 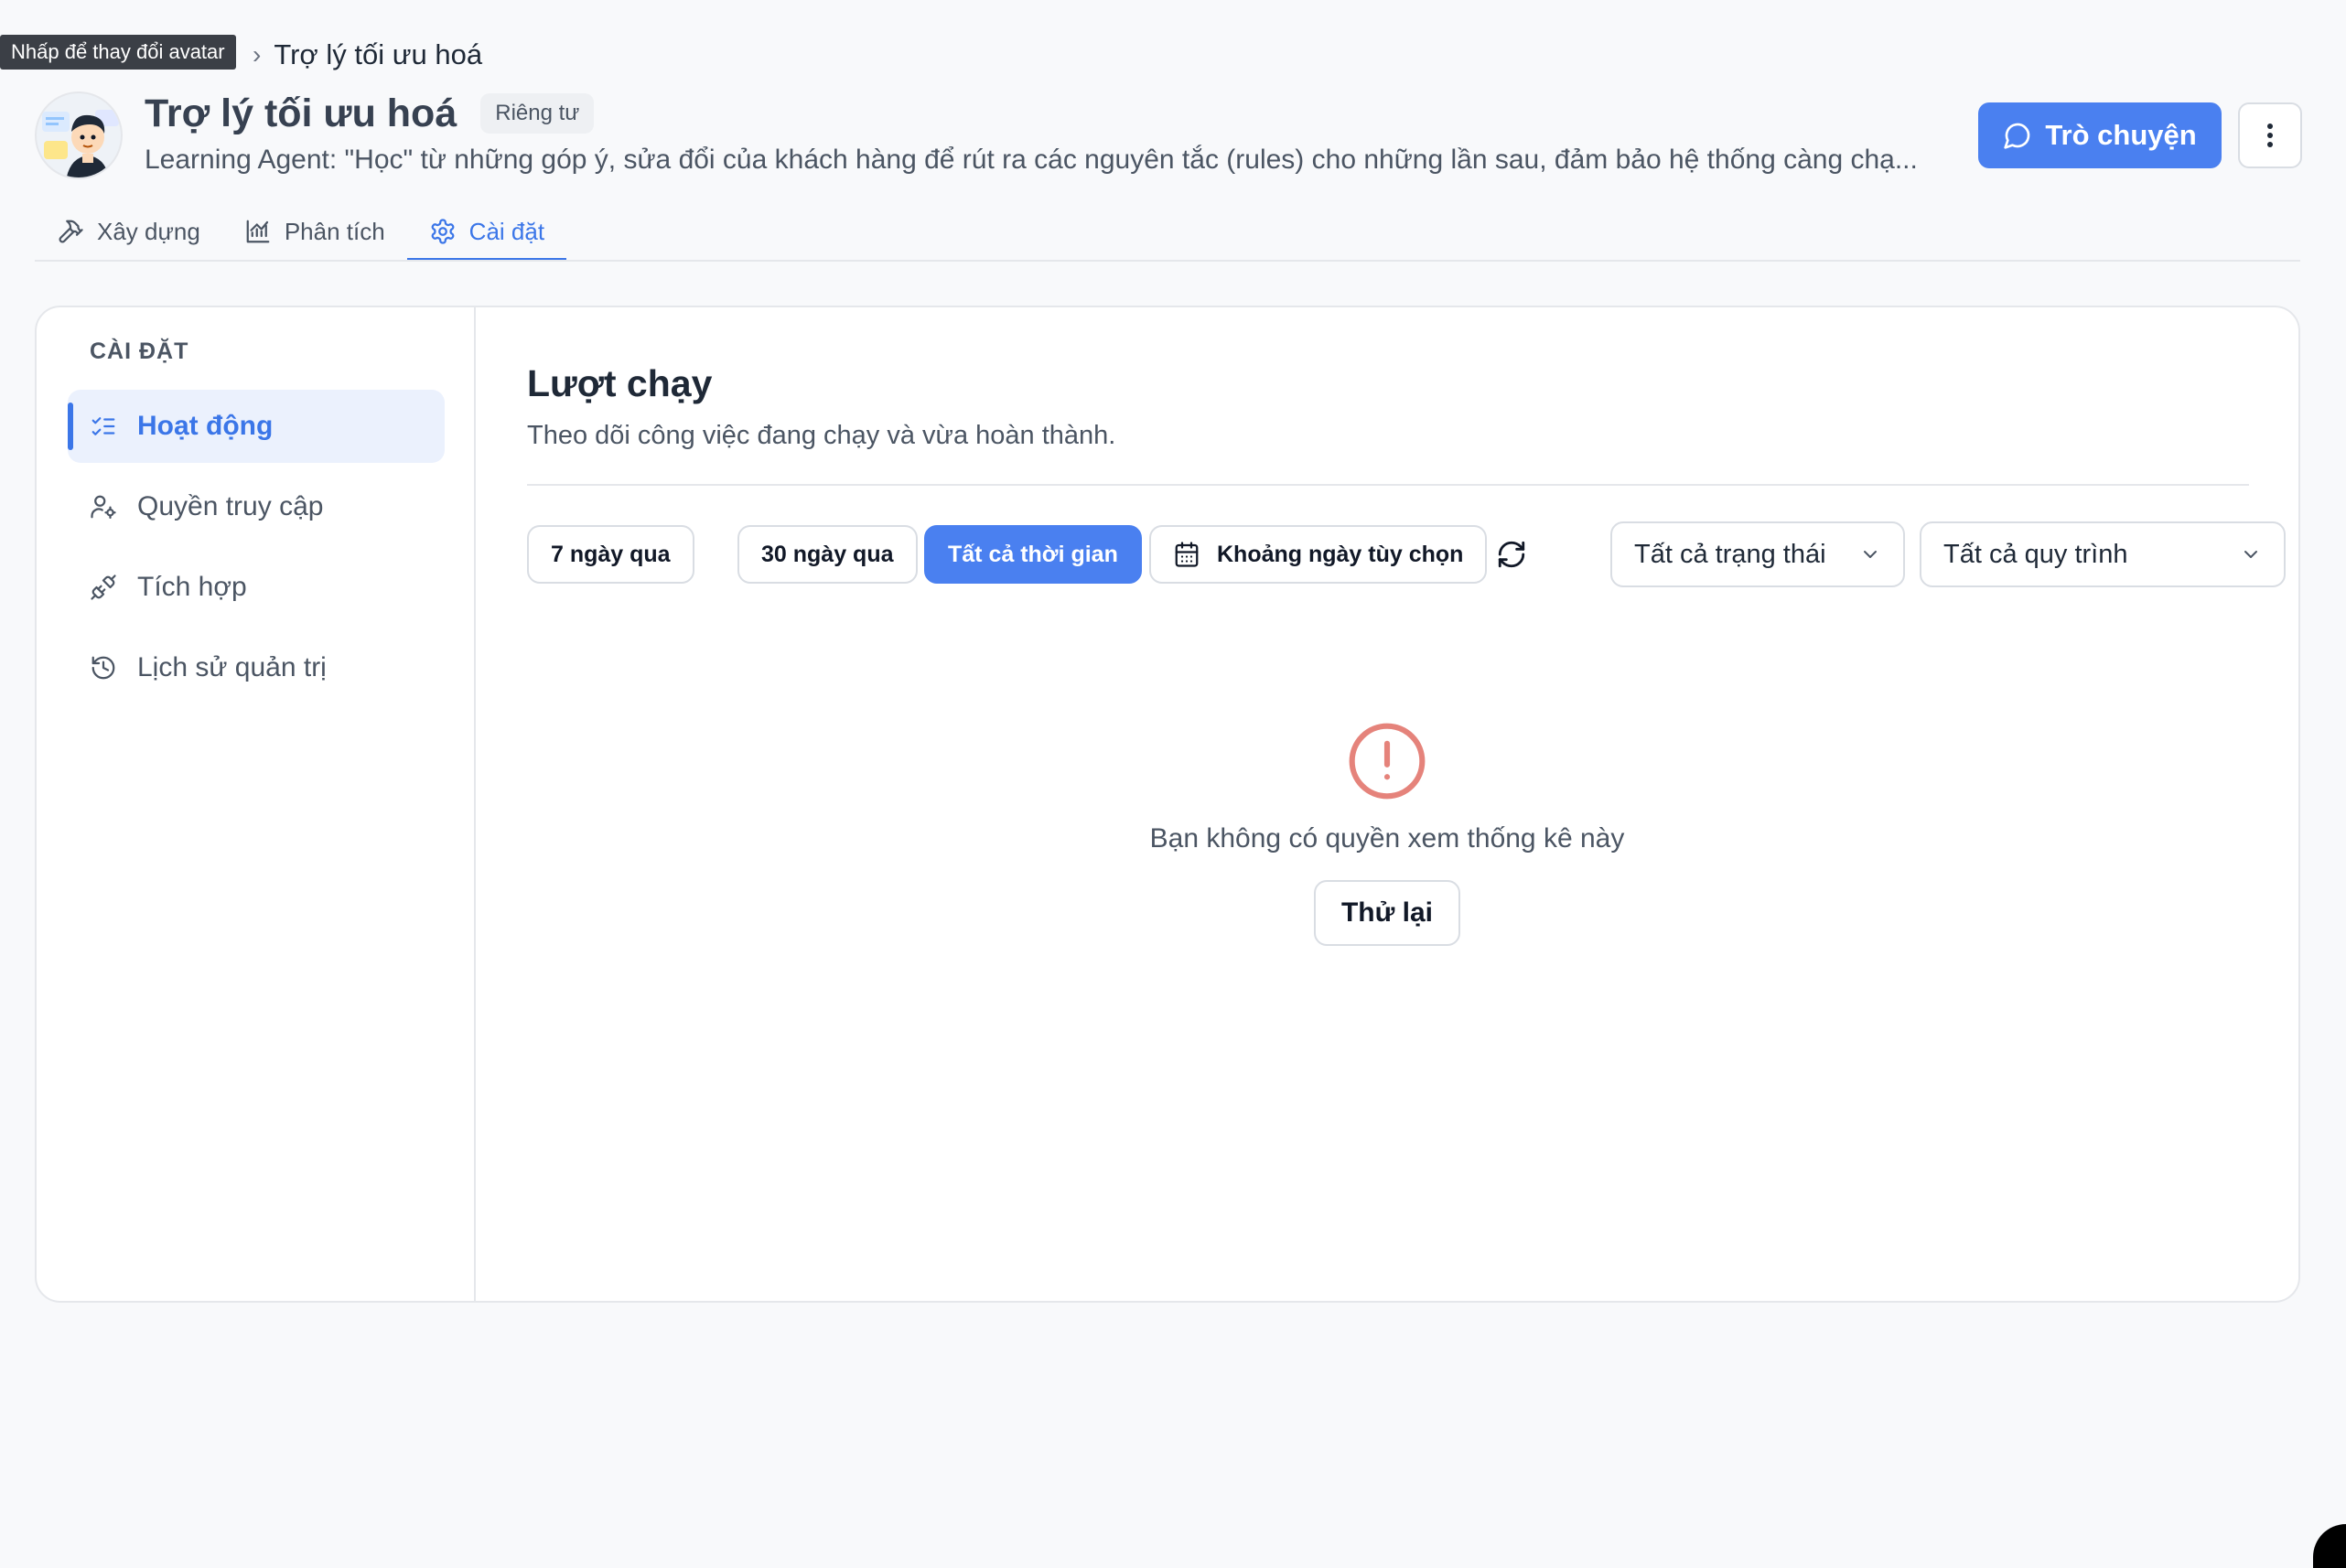 I want to click on chart-icon, so click(x=258, y=231).